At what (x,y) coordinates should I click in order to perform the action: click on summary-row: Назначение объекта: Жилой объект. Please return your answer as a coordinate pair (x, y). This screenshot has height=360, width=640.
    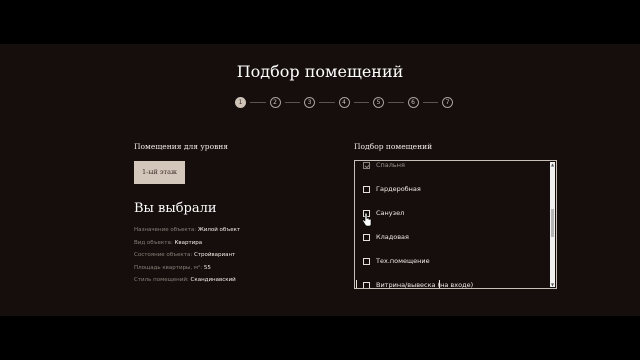
    Looking at the image, I should click on (187, 230).